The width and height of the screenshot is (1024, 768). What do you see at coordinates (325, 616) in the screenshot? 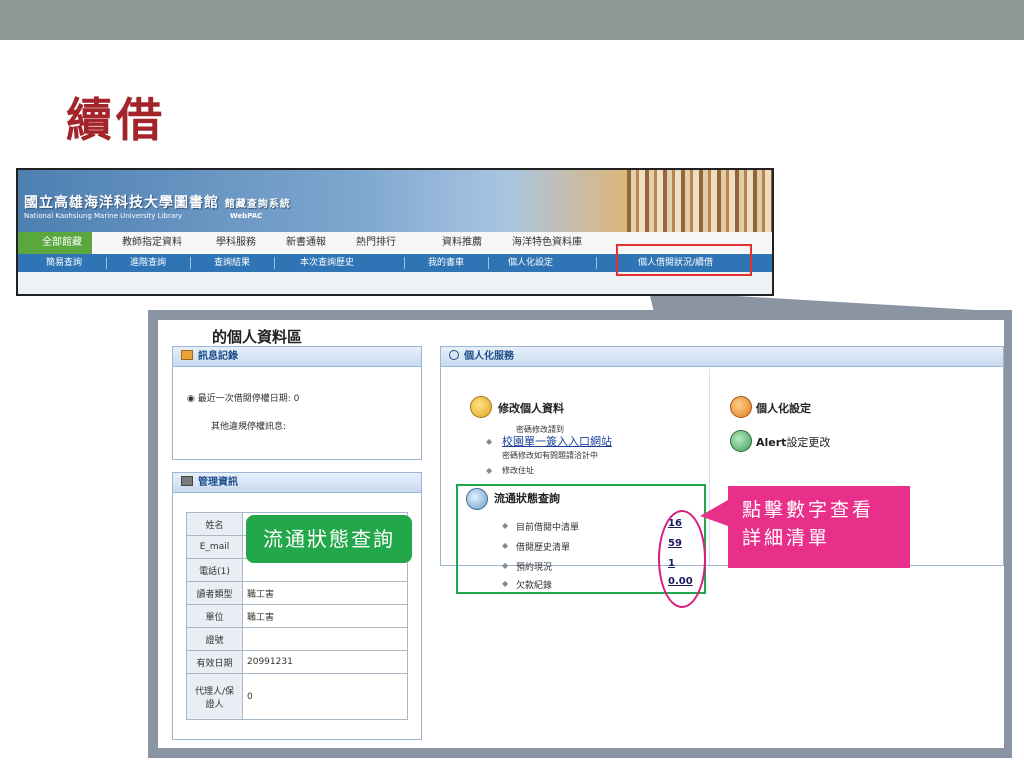
I see `row-value-unit: 職工害` at bounding box center [325, 616].